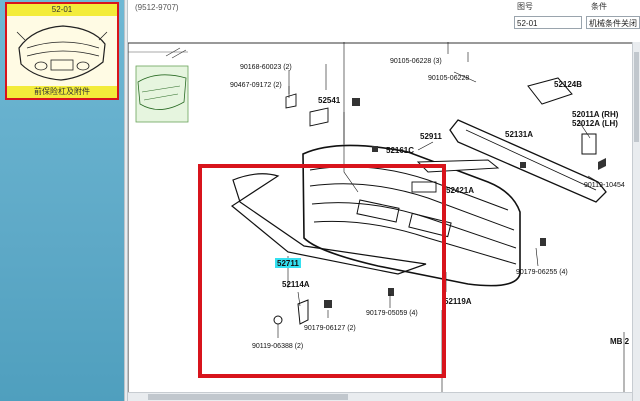 Image resolution: width=640 pixels, height=401 pixels. Describe the element at coordinates (400, 150) in the screenshot. I see `part-label-52161c: 52161C` at that location.